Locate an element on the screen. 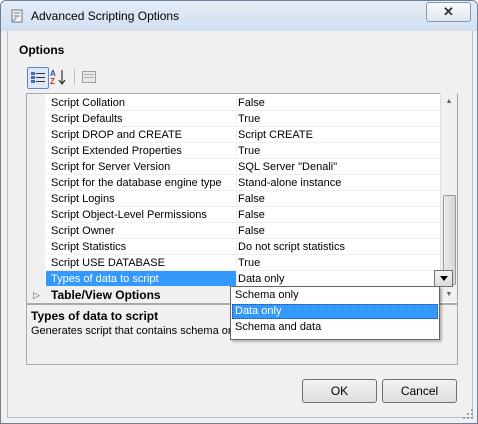 The width and height of the screenshot is (478, 424). script-wizard-icon is located at coordinates (17, 16).